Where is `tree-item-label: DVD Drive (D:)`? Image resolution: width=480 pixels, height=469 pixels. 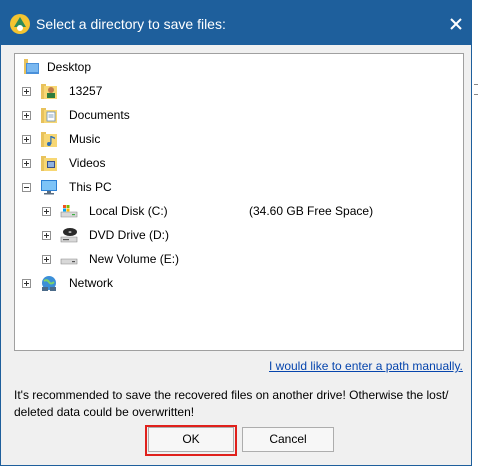
tree-item-label: DVD Drive (D:) is located at coordinates (129, 235).